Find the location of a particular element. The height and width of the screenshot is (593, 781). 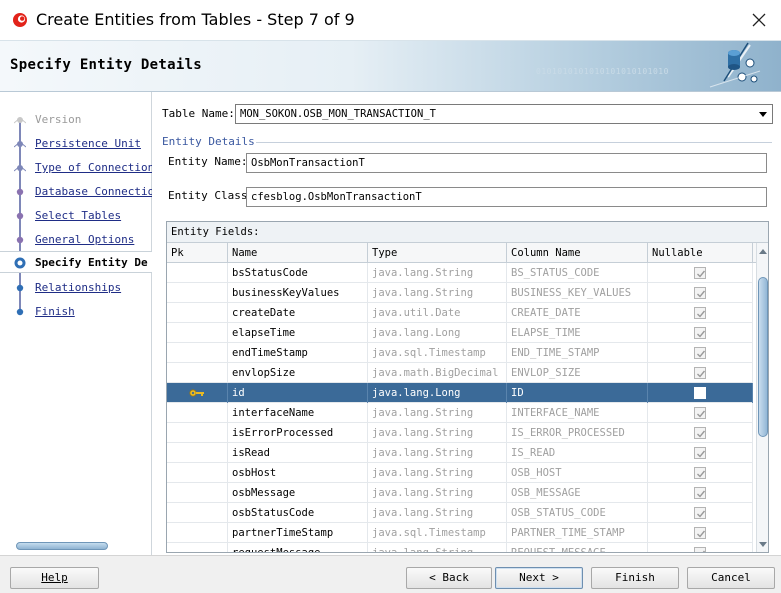

nav-step-general-options: General Options is located at coordinates (76, 240).